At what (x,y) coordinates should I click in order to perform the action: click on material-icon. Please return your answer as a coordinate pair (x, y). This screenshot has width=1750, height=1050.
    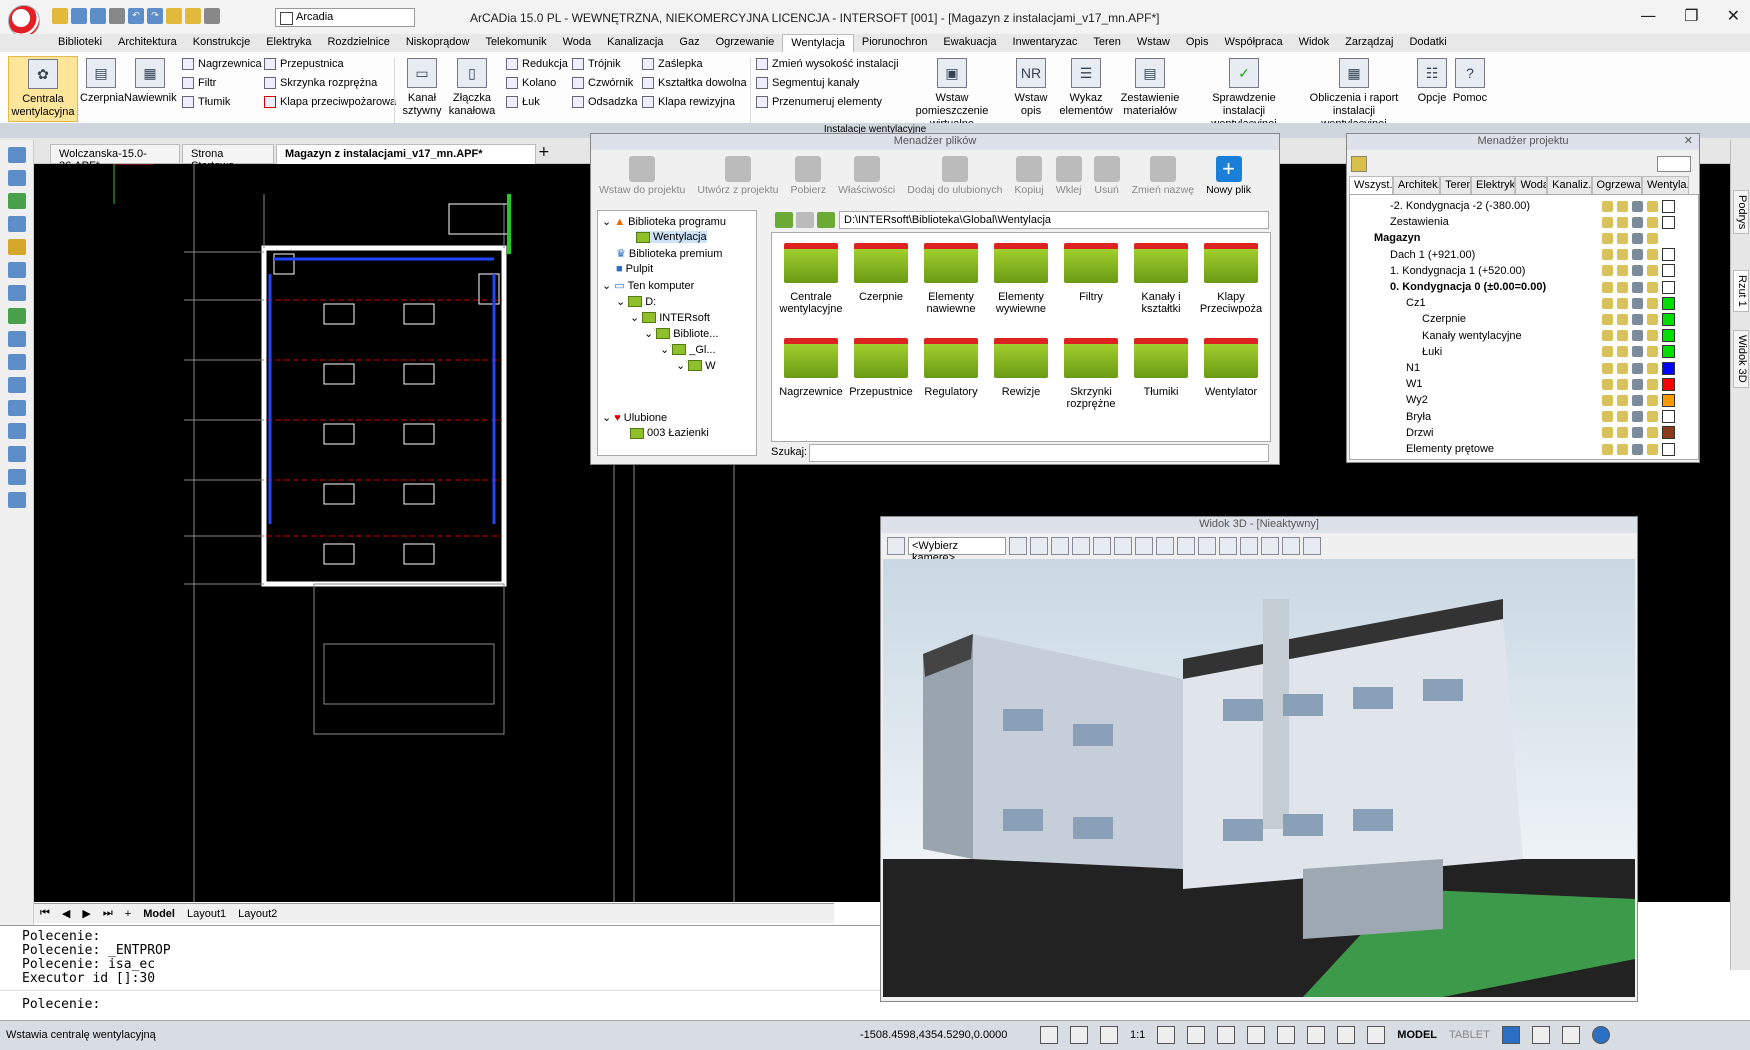
    Looking at the image, I should click on (1207, 546).